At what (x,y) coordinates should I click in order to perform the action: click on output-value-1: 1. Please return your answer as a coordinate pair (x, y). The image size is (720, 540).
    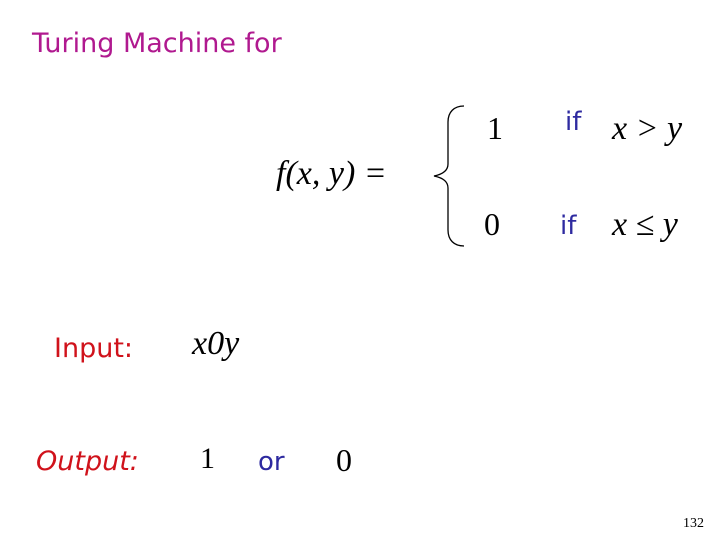
    Looking at the image, I should click on (207, 458).